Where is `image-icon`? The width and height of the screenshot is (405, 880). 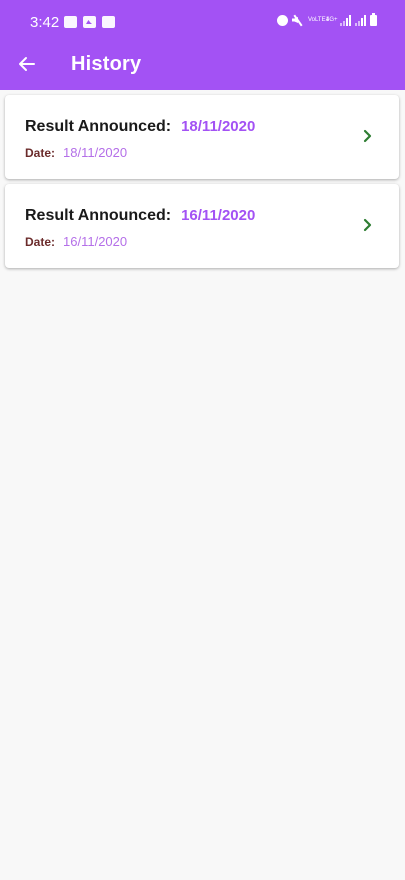 image-icon is located at coordinates (89, 22).